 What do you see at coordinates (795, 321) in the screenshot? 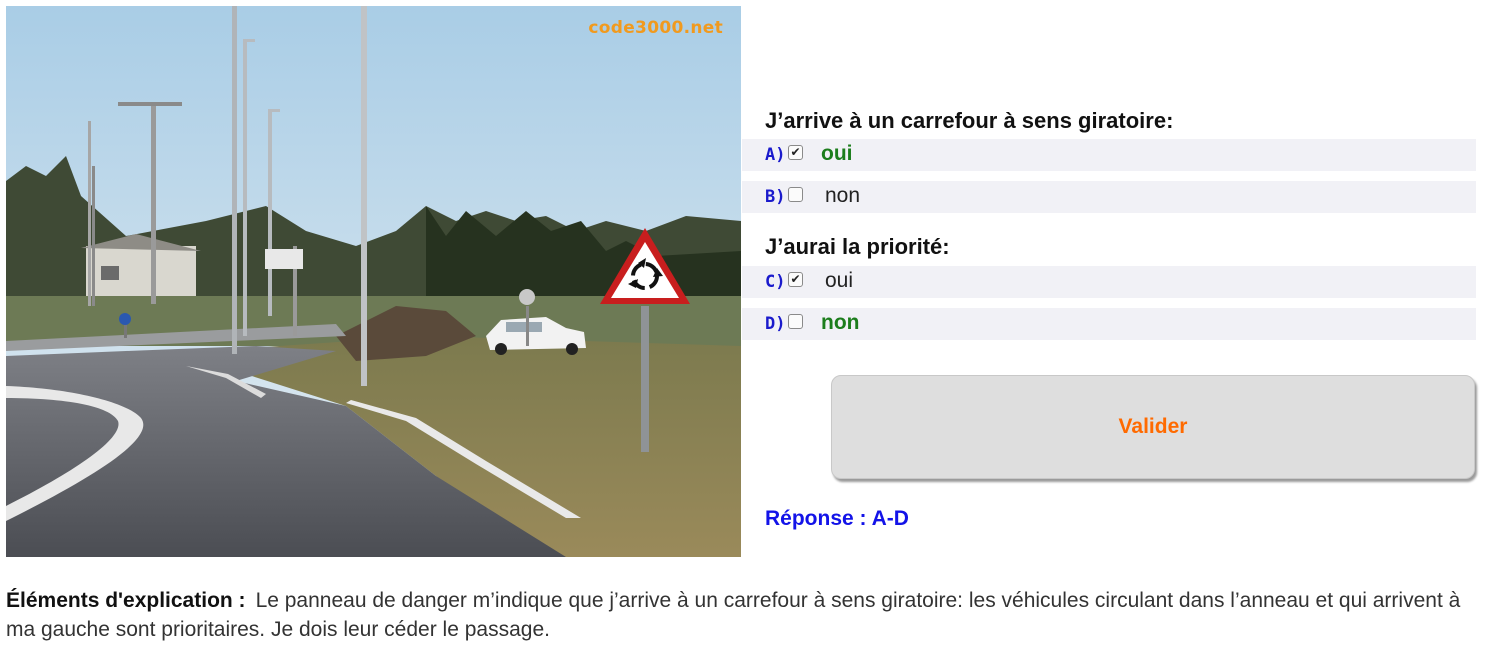
I see `option-d-checkbox` at bounding box center [795, 321].